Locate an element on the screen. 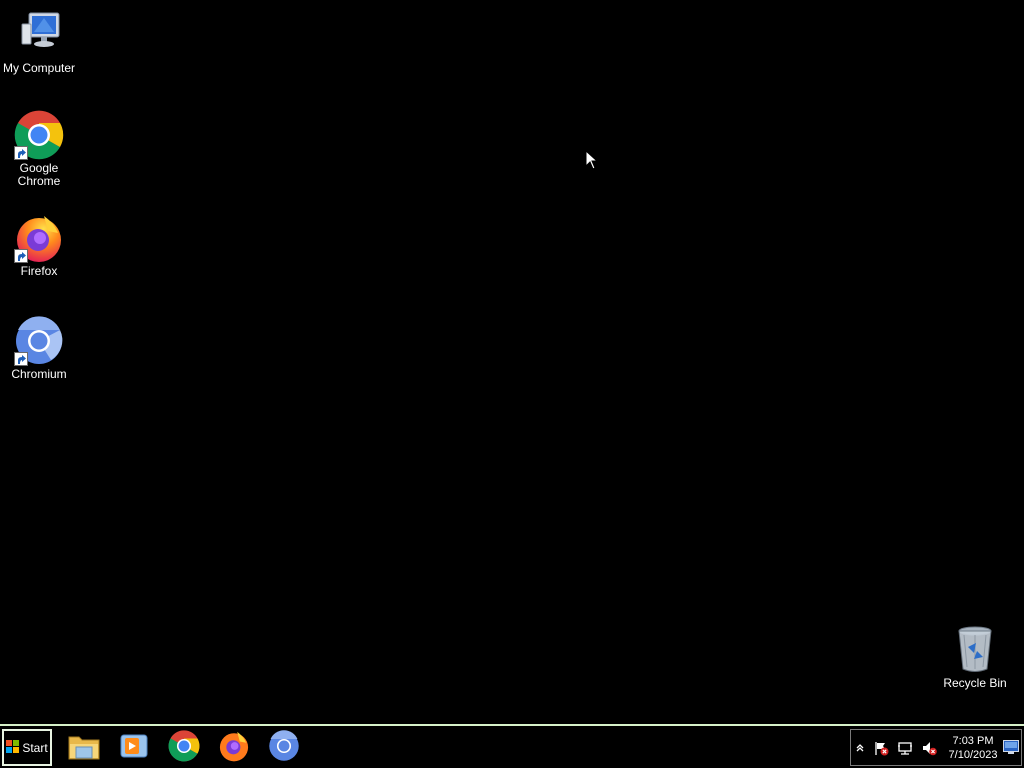 The image size is (1024, 768). desktop-icon-firefox: Firefox is located at coordinates (39, 245).